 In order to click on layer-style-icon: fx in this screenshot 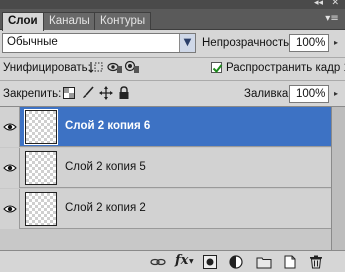, I will do `click(181, 260)`.